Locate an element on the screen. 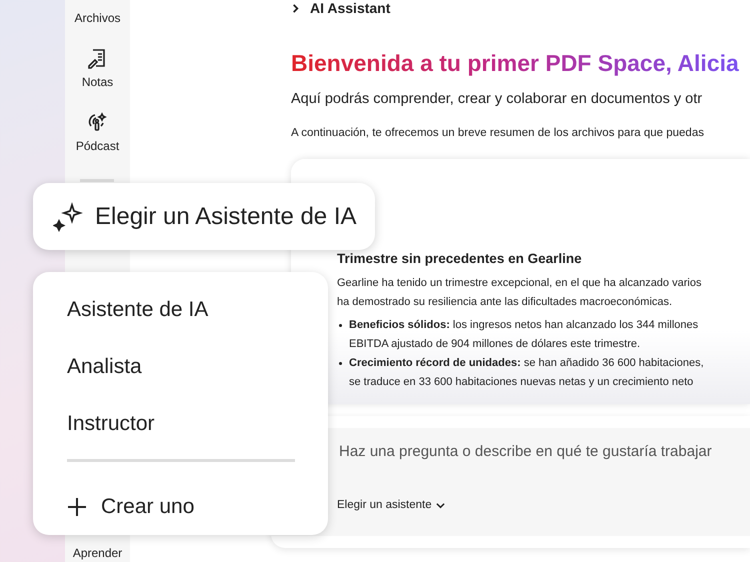 The height and width of the screenshot is (562, 750). chevron-icon is located at coordinates (295, 8).